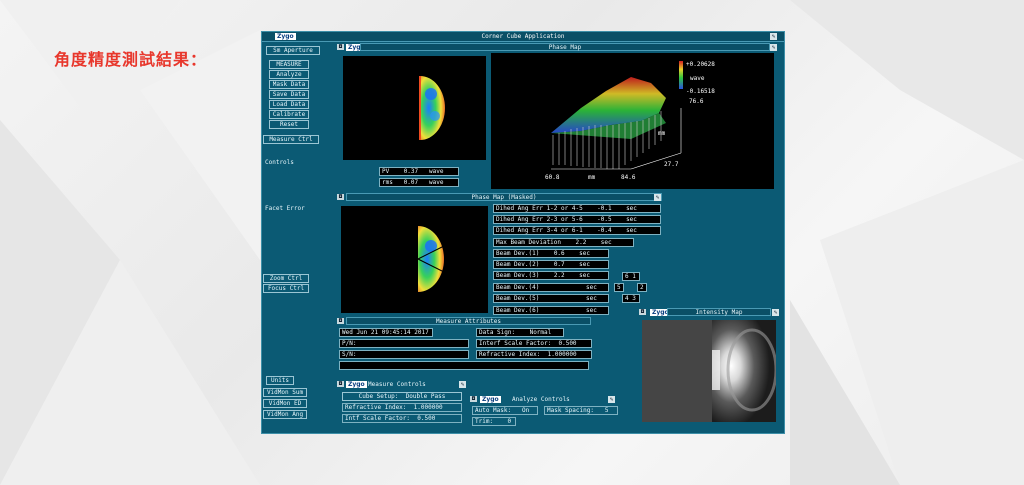 The height and width of the screenshot is (485, 1024). Describe the element at coordinates (551, 287) in the screenshot. I see `beam-dev-row-4: Beam Dev.(4) sec` at that location.